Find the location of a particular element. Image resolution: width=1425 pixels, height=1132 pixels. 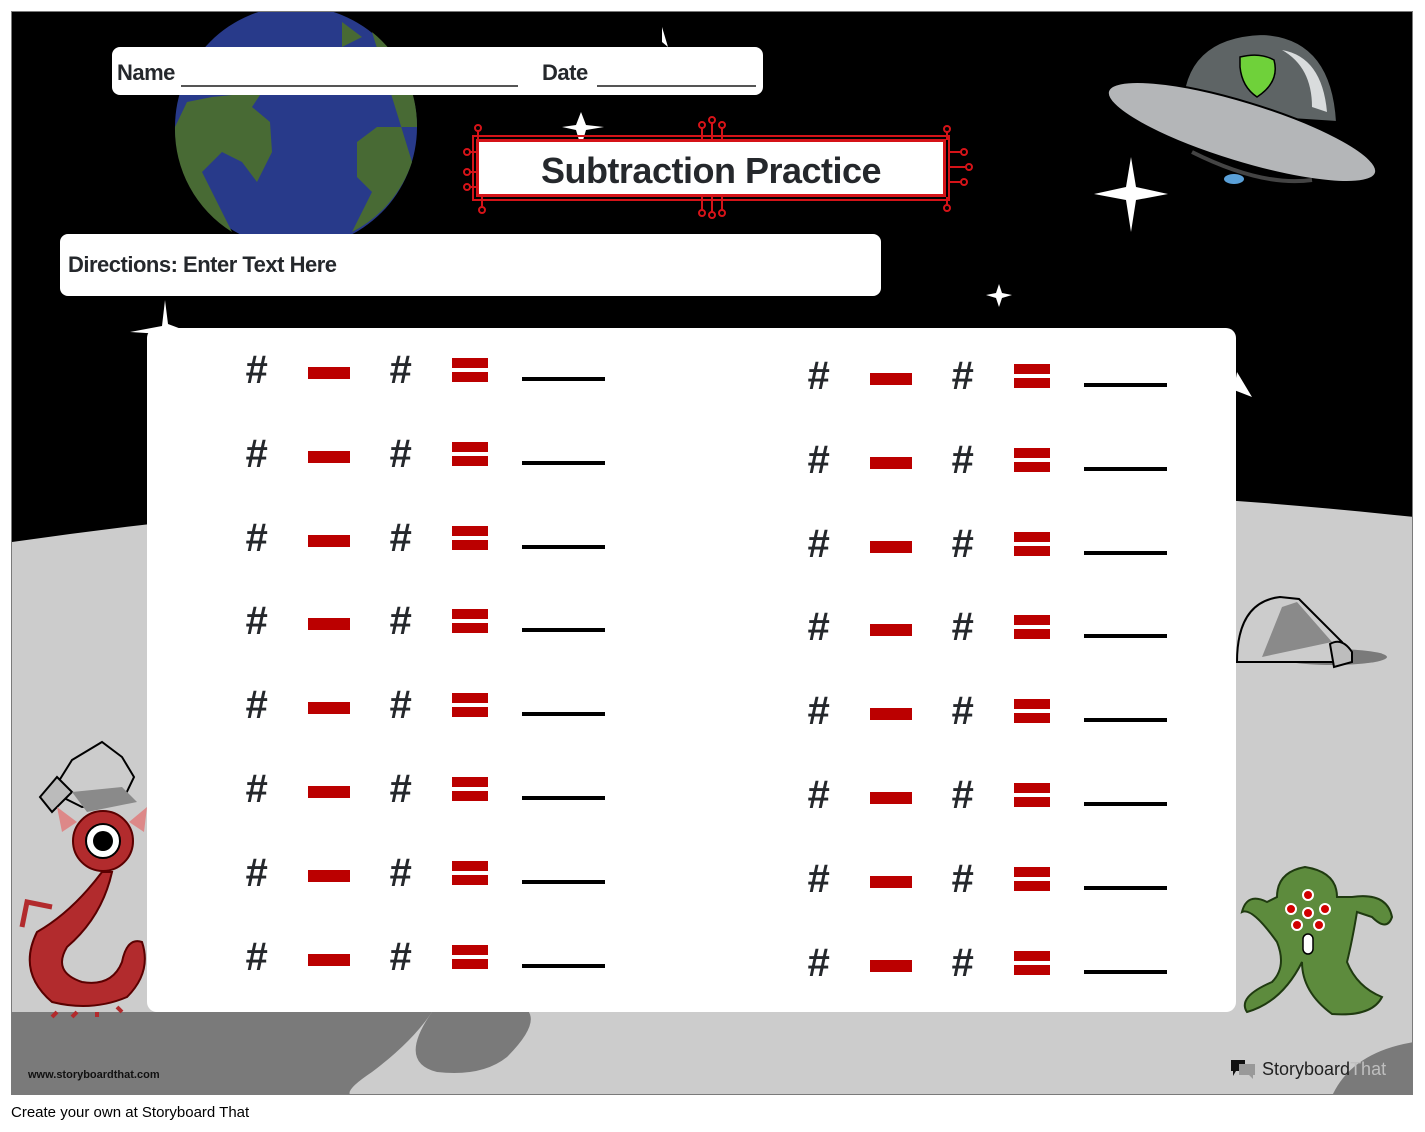

directions-text: Directions: Enter Text Here is located at coordinates (202, 265).